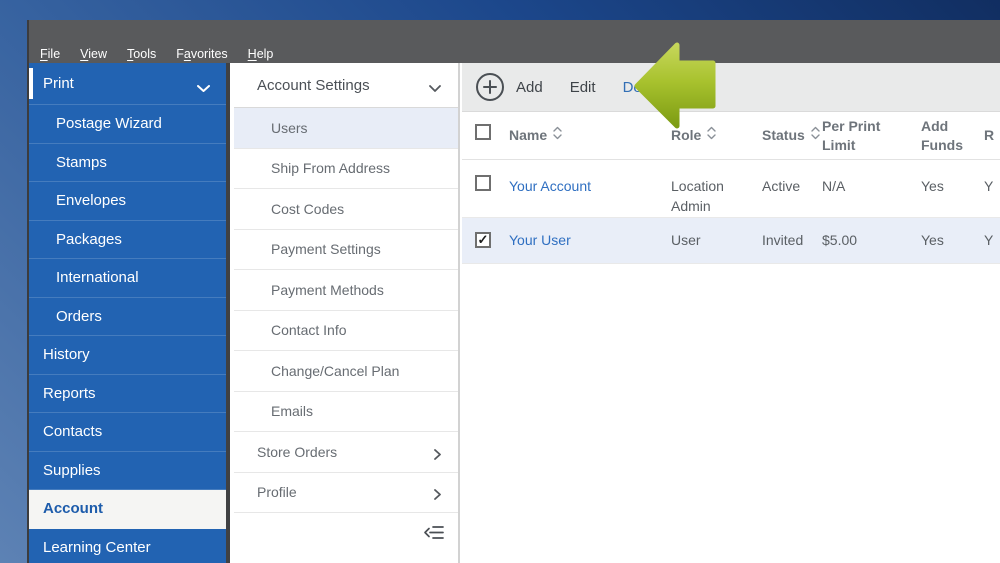  Describe the element at coordinates (201, 54) in the screenshot. I see `menu-favorites: Favorites` at that location.